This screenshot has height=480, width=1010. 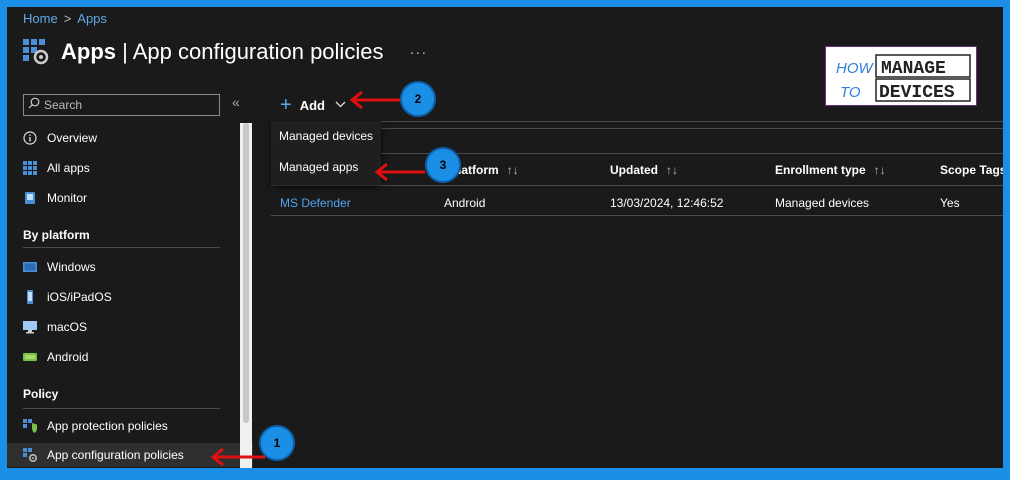 I want to click on breadcrumb: Home > Apps, so click(x=65, y=18).